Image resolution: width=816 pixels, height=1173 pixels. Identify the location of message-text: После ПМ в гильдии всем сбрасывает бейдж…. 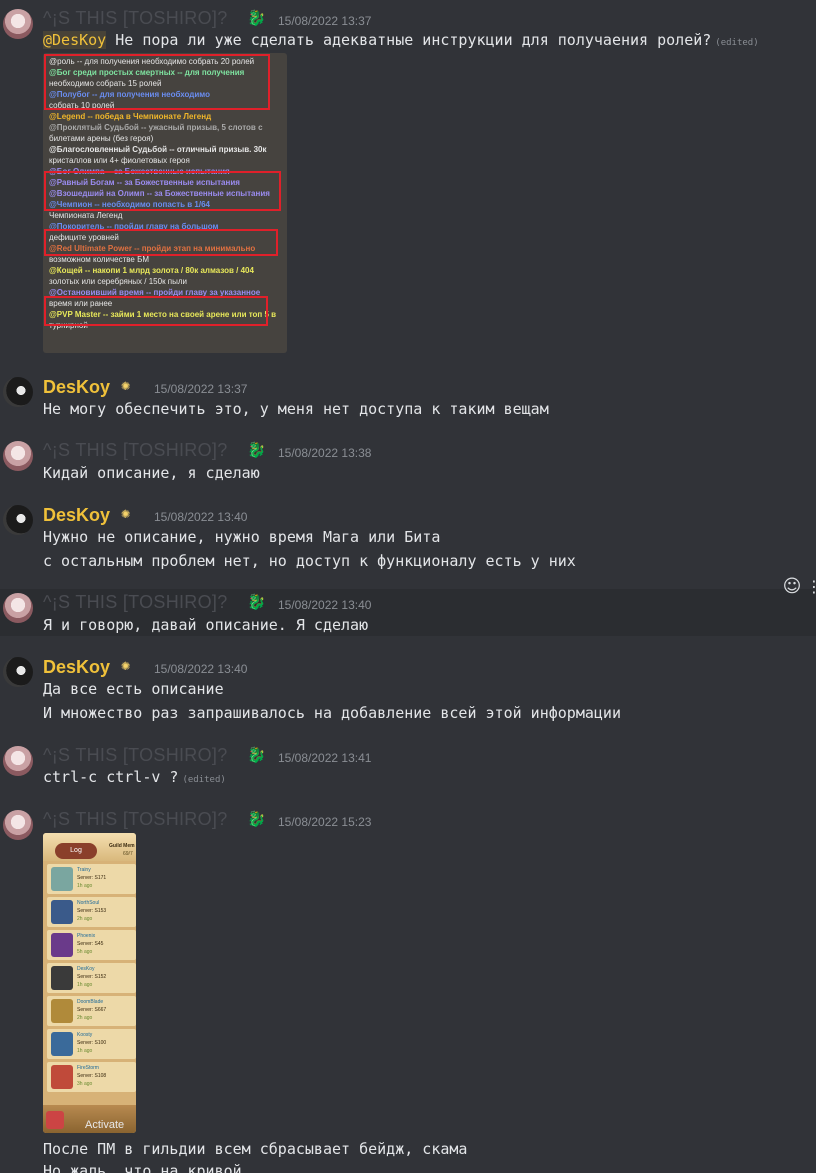
(255, 1149).